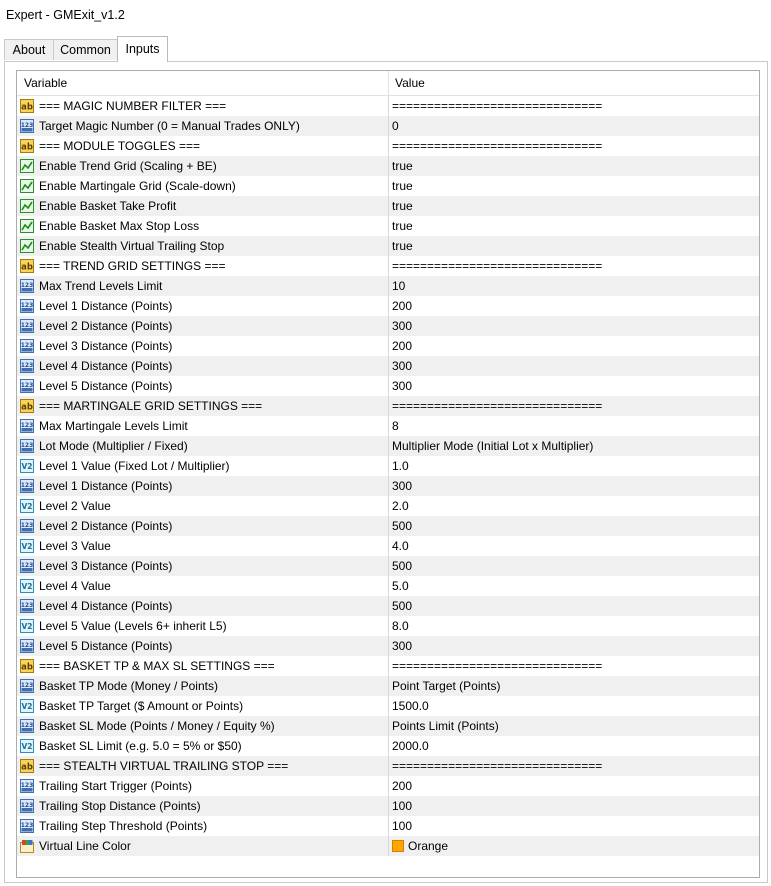  Describe the element at coordinates (445, 726) in the screenshot. I see `variable-value: Points Limit (Points)` at that location.